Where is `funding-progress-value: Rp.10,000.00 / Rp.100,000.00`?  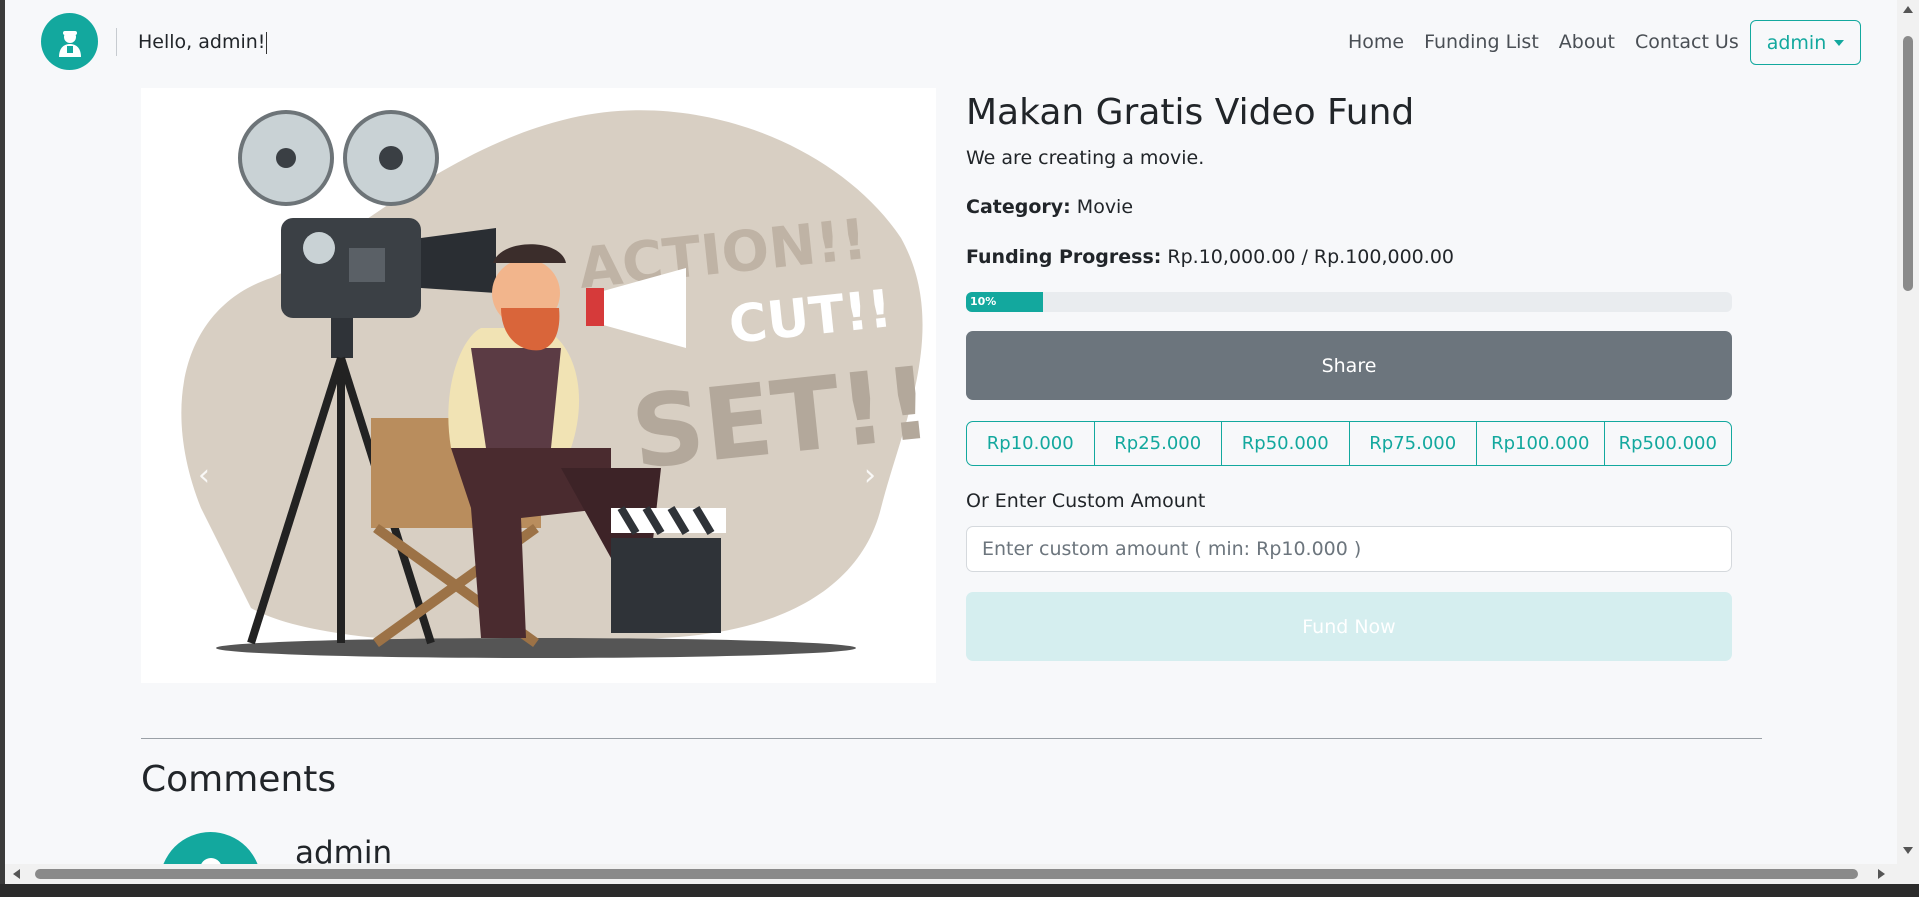
funding-progress-value: Rp.10,000.00 / Rp.100,000.00 is located at coordinates (1310, 257).